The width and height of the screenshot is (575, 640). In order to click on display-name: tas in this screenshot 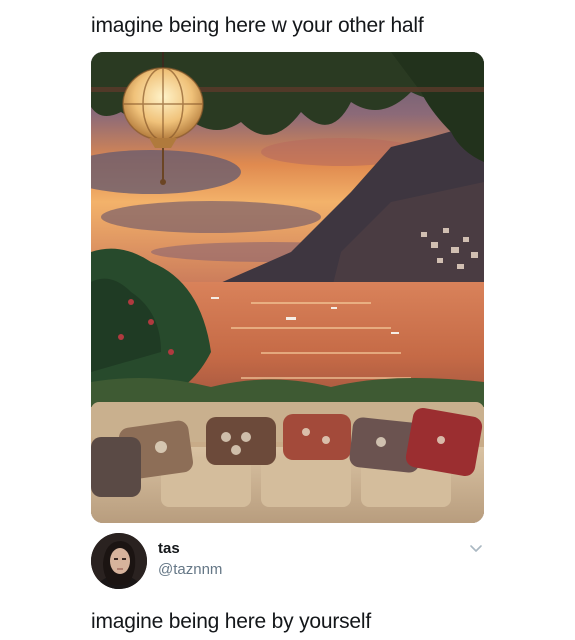, I will do `click(169, 548)`.